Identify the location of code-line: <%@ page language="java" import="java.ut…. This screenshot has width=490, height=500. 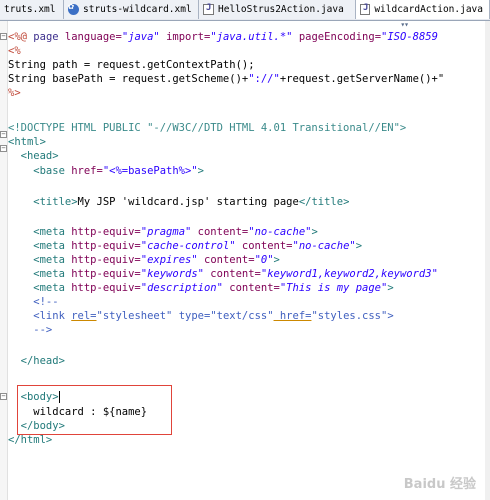
(223, 37).